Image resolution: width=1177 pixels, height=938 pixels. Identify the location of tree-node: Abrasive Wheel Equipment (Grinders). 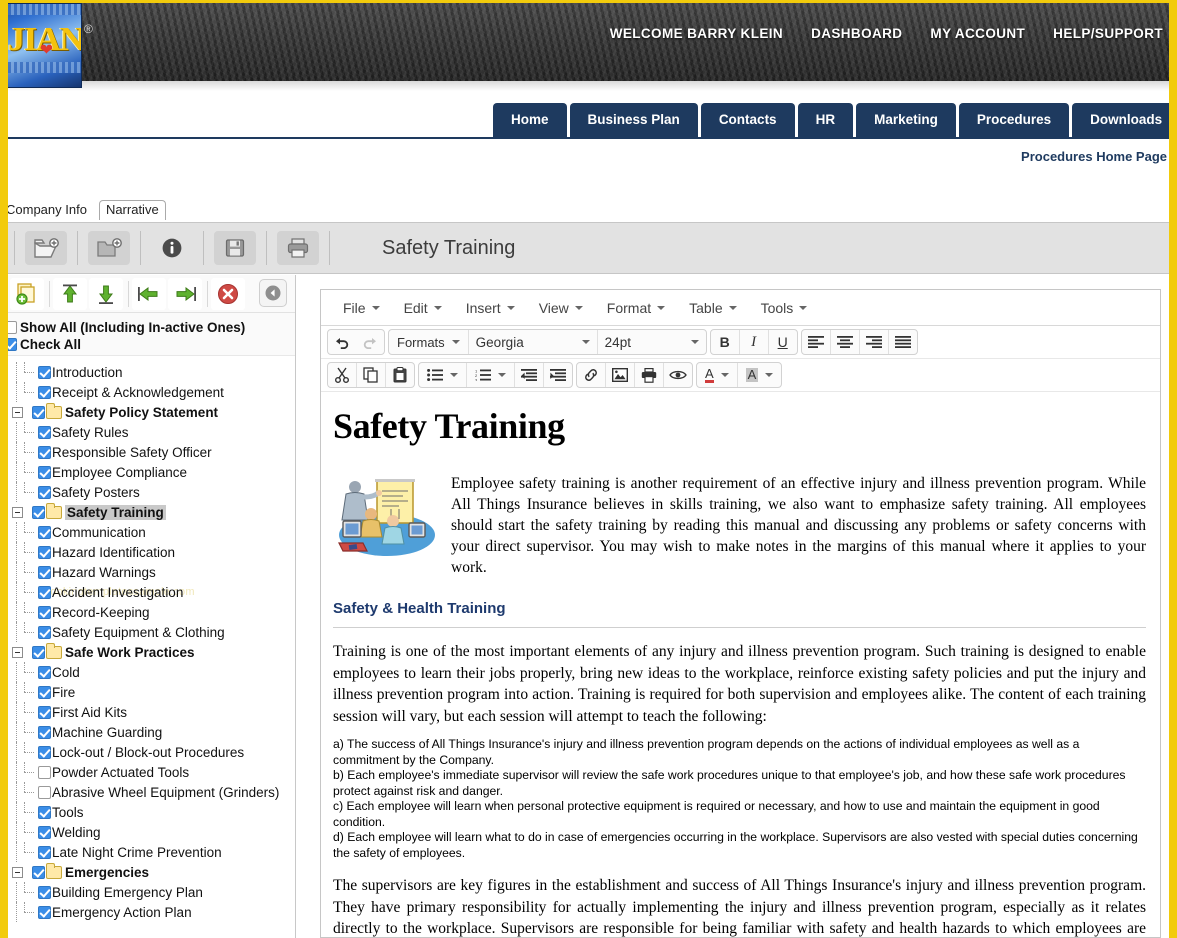
(151, 792).